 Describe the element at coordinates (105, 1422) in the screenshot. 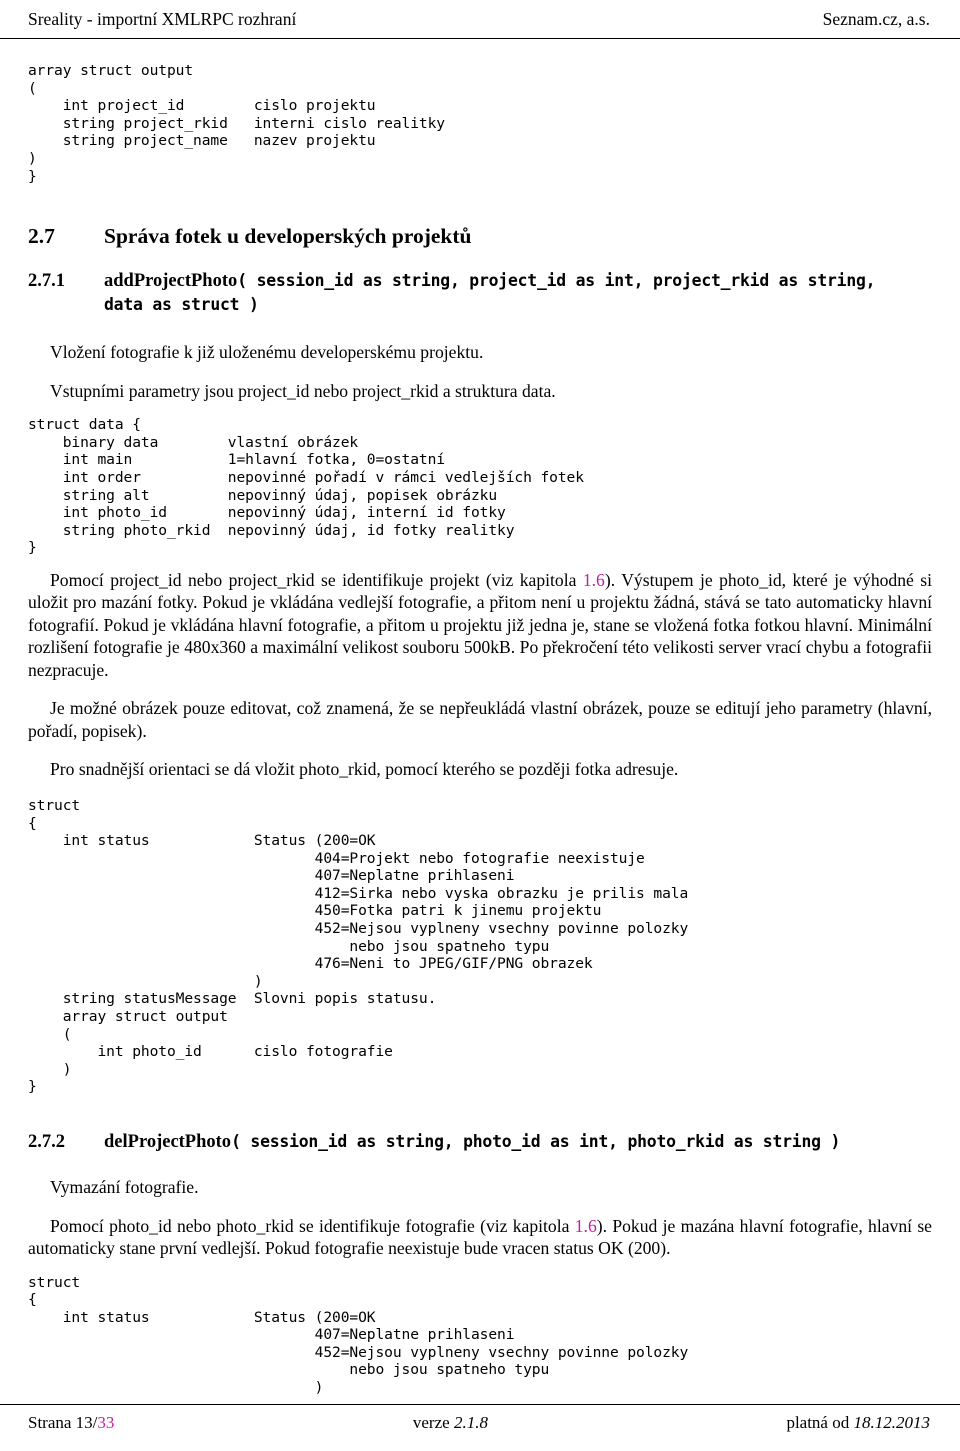

I see `footer-total-pages-link: 33` at that location.